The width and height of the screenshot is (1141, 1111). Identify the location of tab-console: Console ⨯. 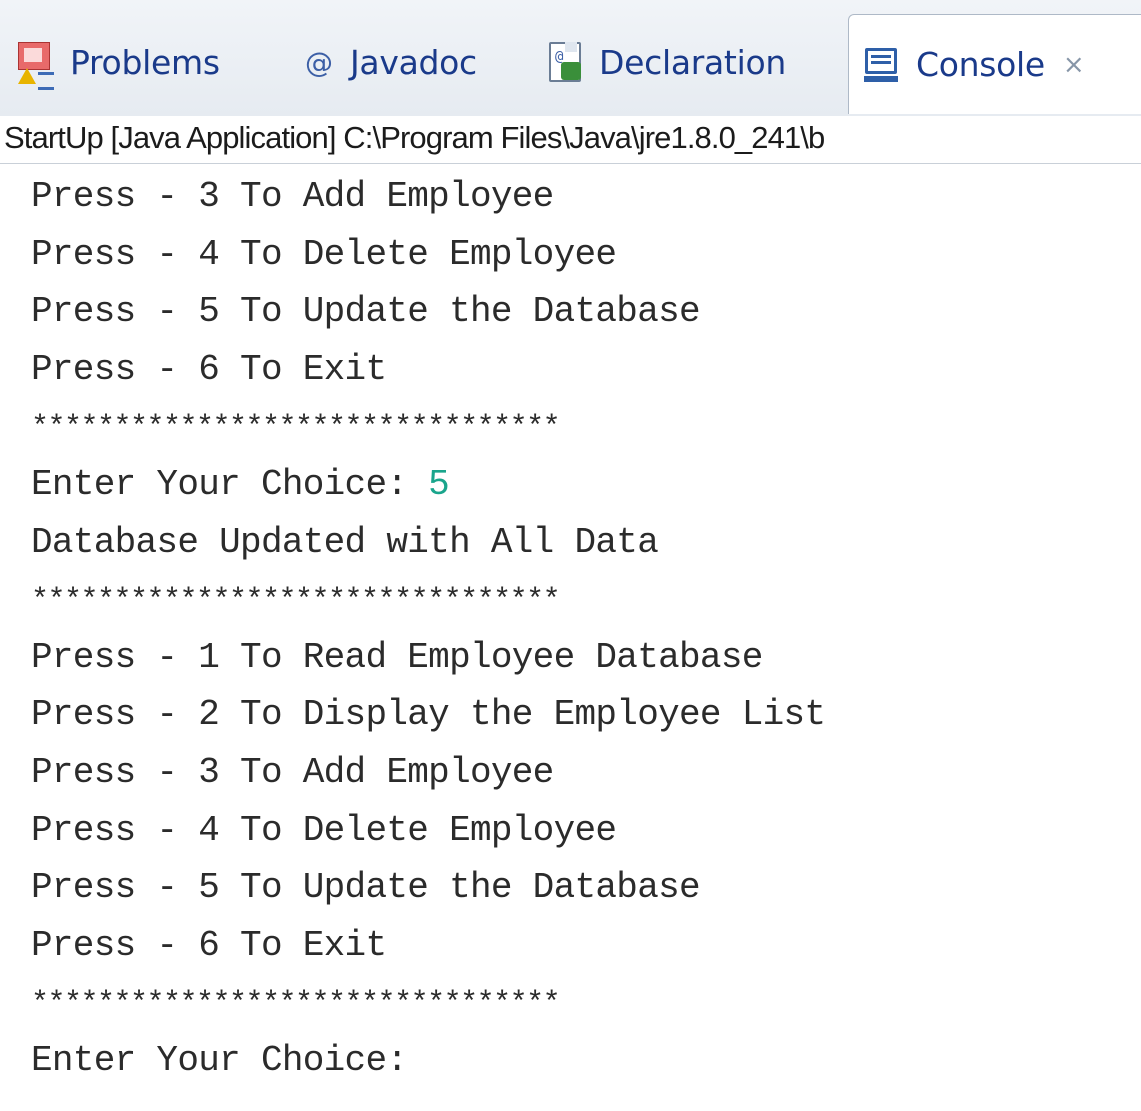
(994, 64).